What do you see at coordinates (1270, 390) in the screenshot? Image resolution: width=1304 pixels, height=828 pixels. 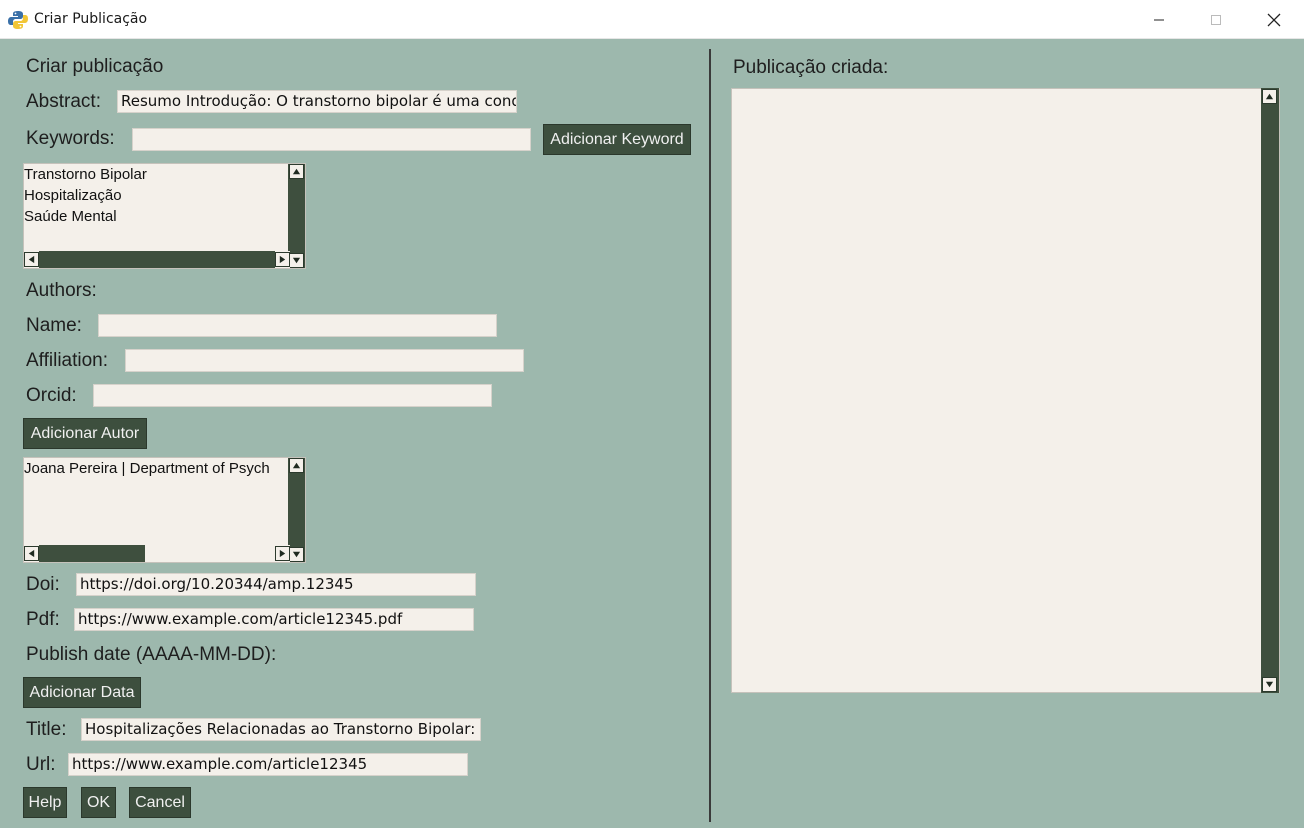 I see `output-vertical-scrollbar` at bounding box center [1270, 390].